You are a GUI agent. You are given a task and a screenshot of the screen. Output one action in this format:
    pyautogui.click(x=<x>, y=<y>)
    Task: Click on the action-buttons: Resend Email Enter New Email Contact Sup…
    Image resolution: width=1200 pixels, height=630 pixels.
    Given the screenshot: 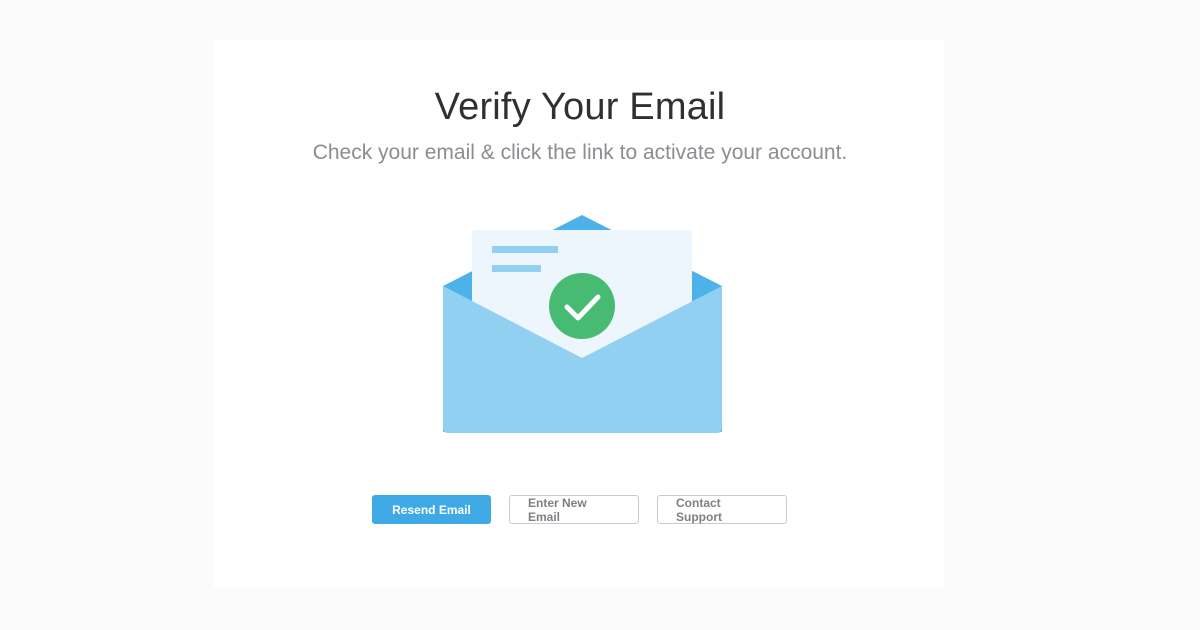 What is the action you would take?
    pyautogui.click(x=579, y=509)
    